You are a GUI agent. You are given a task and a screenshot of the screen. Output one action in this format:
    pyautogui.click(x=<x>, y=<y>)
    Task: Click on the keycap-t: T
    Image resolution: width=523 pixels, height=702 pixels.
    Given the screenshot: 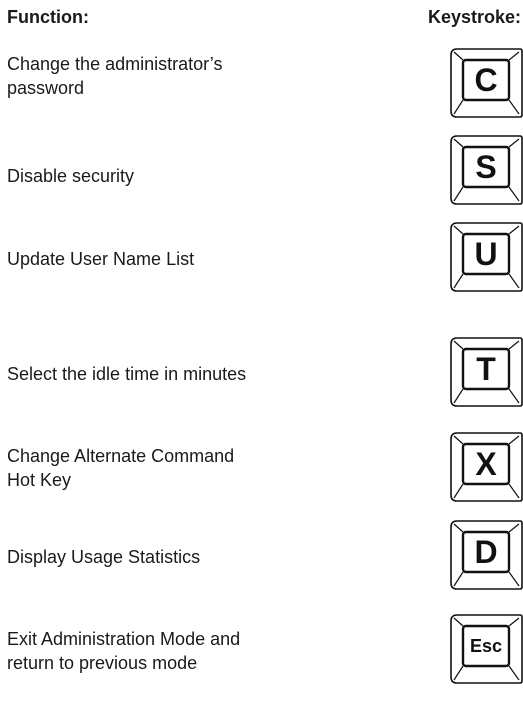 What is the action you would take?
    pyautogui.click(x=486, y=372)
    